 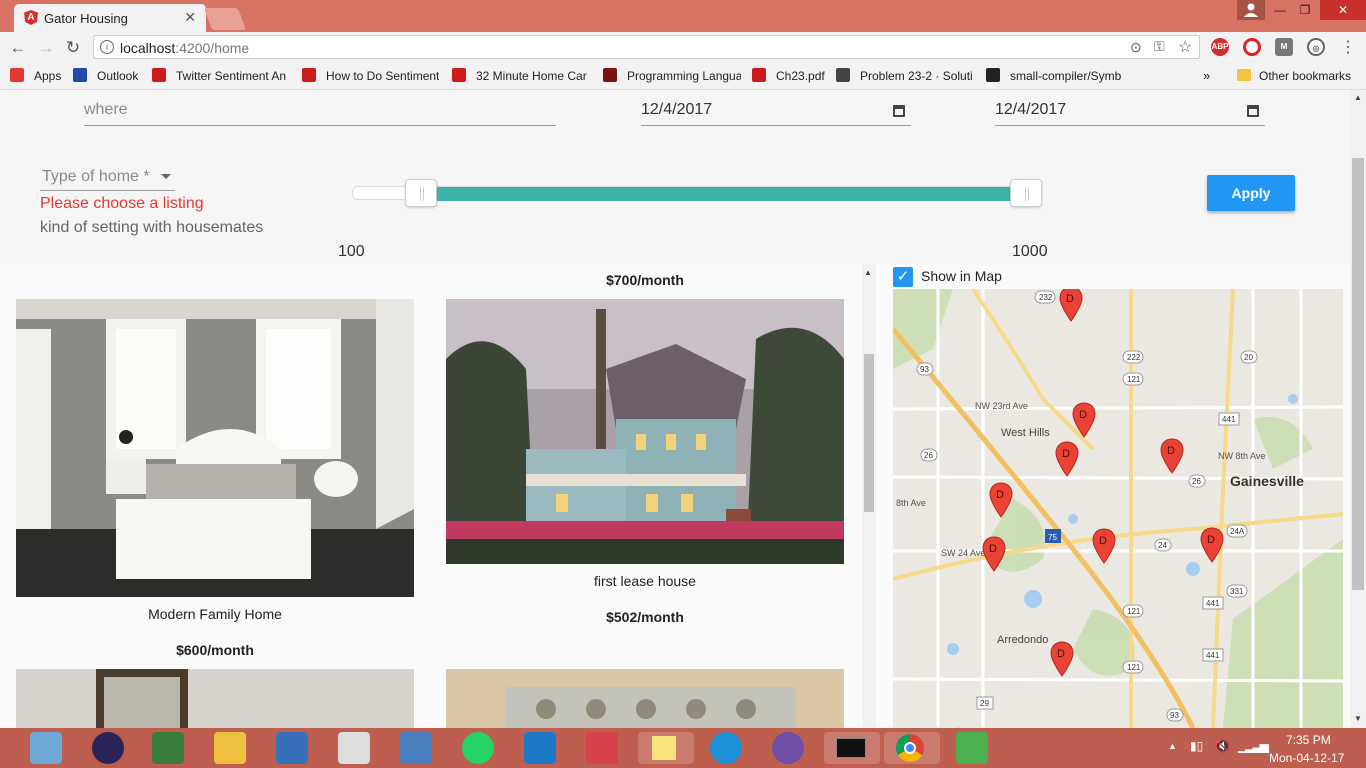 I want to click on bookmarks-overflow-button: », so click(x=1206, y=75).